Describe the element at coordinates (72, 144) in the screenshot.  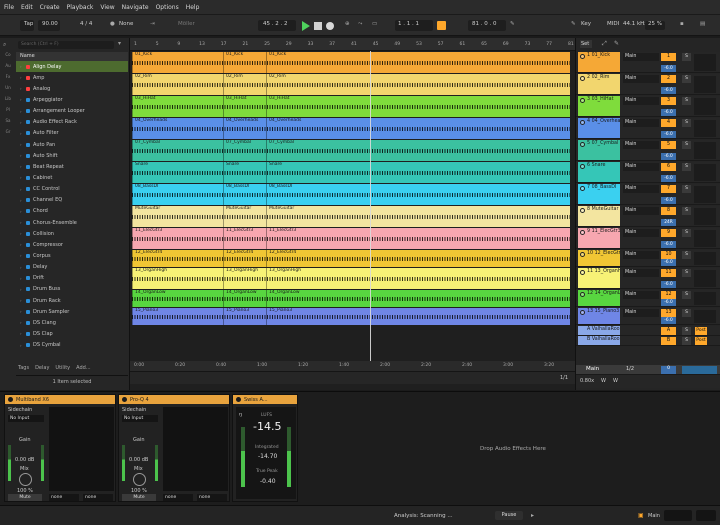
I see `browser-item: › Auto Pan` at that location.